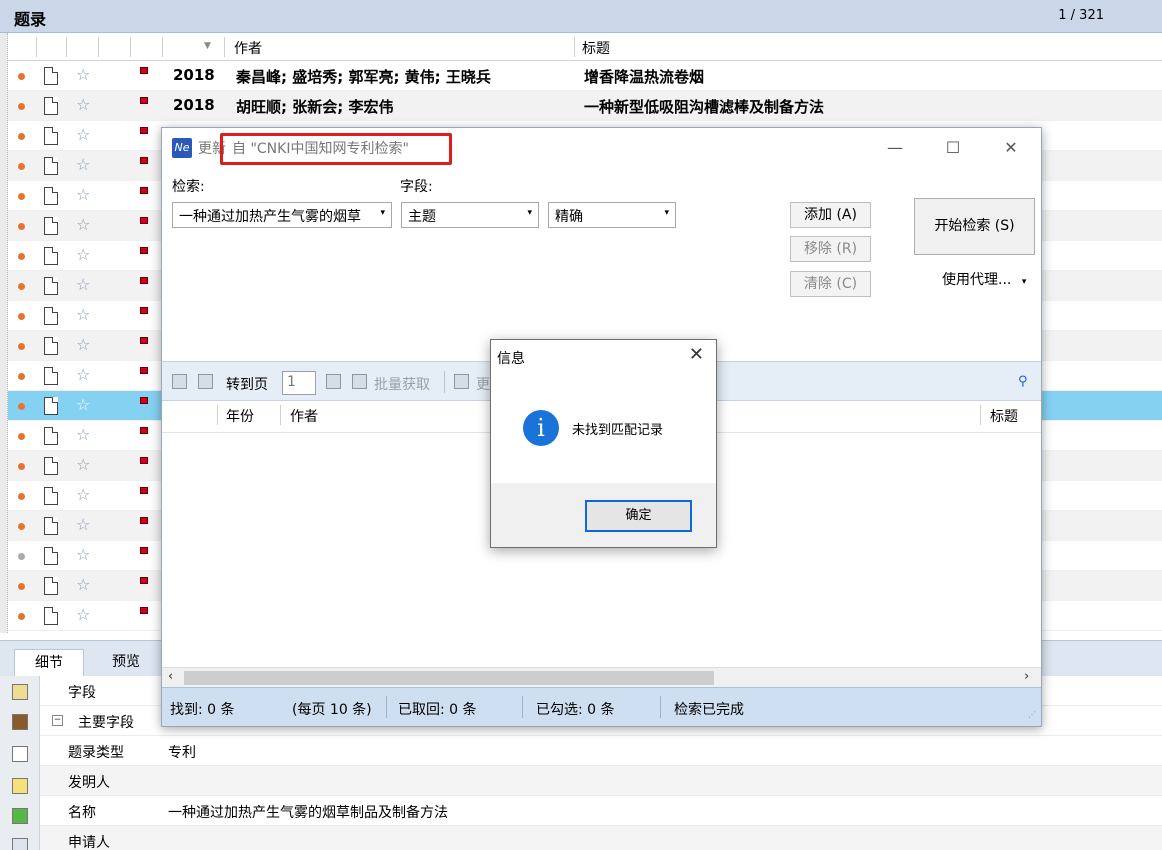 Image resolution: width=1162 pixels, height=850 pixels. Describe the element at coordinates (585, 76) in the screenshot. I see `table-row: ☆ 2018 秦昌峰; 盛培秀; 郭军亮; 黄伟; 王晓兵 增香降温热流卷烟` at that location.